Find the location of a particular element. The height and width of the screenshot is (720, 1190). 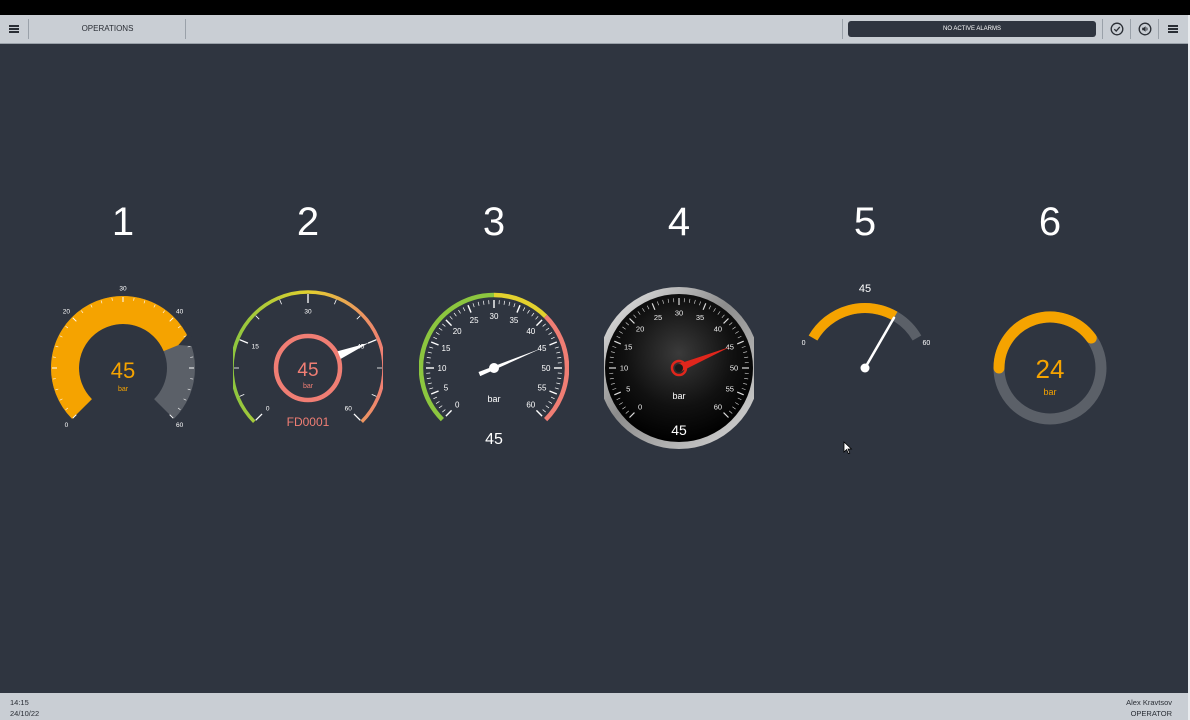

gauge-3-number: 3 is located at coordinates (494, 222).